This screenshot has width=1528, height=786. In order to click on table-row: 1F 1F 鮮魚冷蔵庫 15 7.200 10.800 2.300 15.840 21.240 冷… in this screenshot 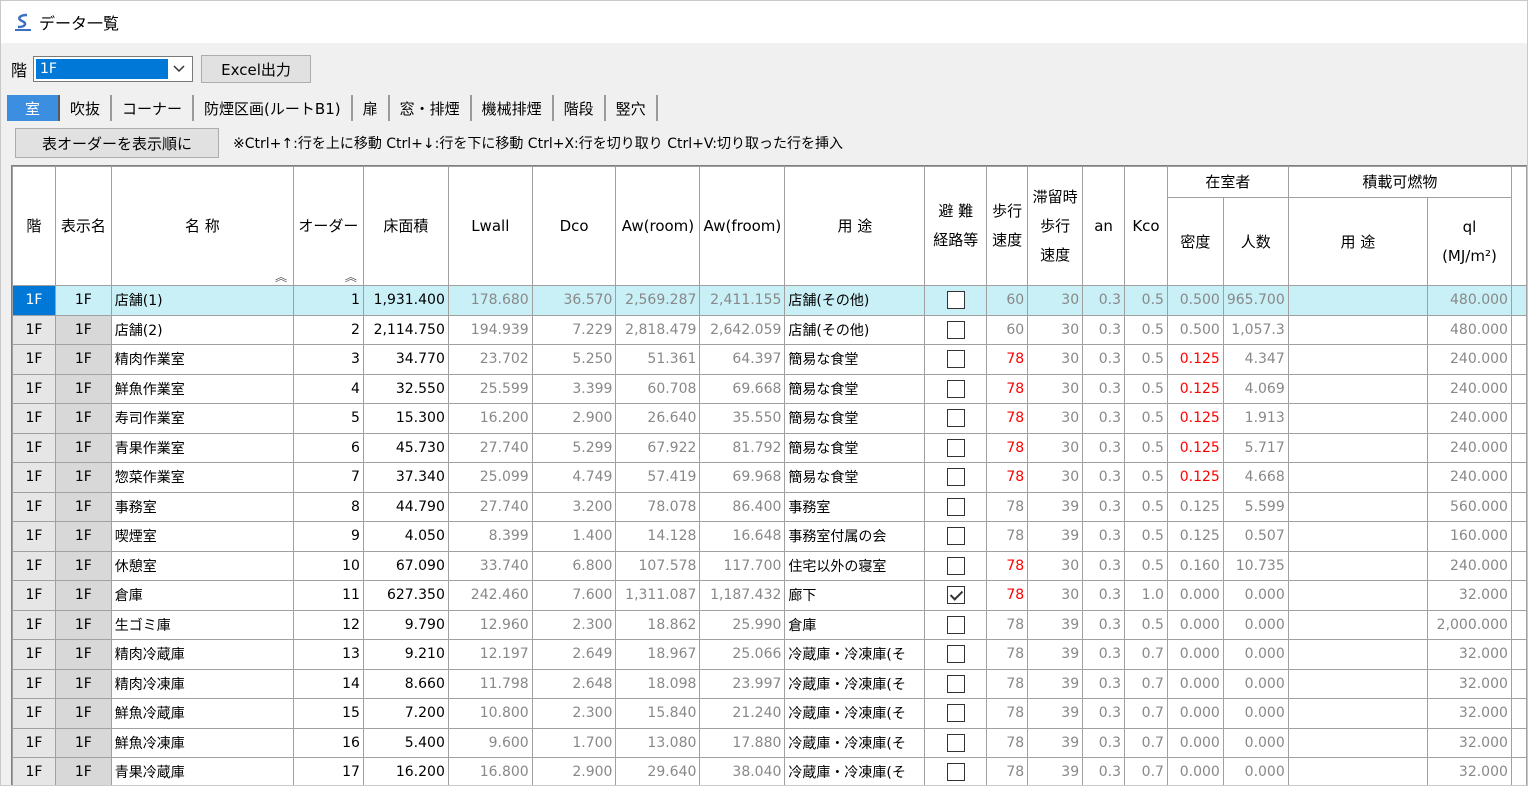, I will do `click(769, 713)`.